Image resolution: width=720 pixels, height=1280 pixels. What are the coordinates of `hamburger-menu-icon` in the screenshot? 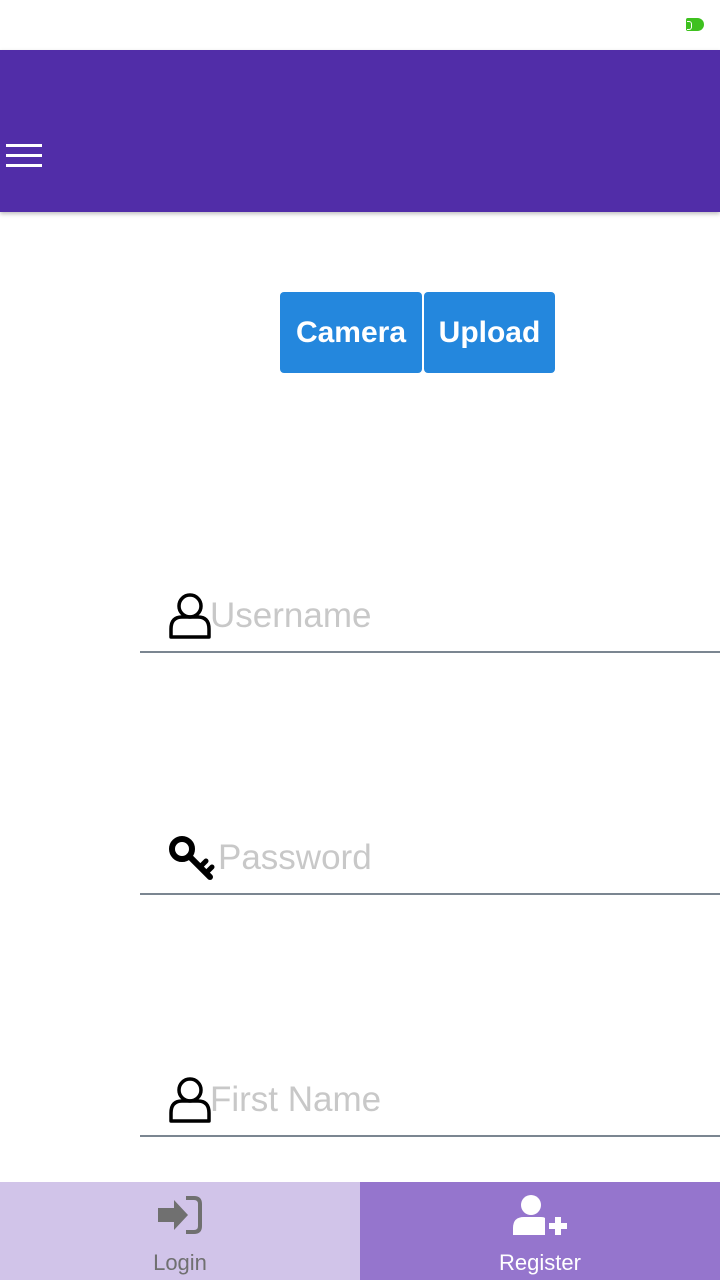 It's located at (24, 145).